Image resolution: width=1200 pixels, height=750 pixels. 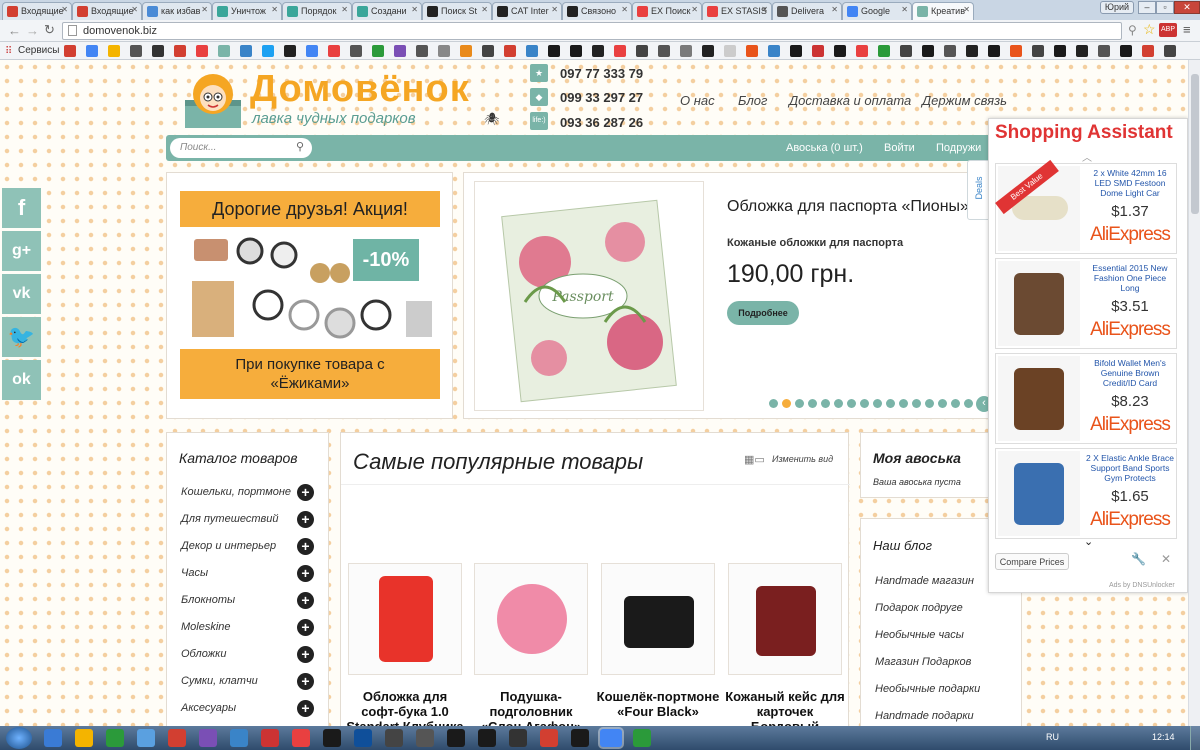 I want to click on blog-post-link: Магазин Подарков, so click(x=923, y=662).